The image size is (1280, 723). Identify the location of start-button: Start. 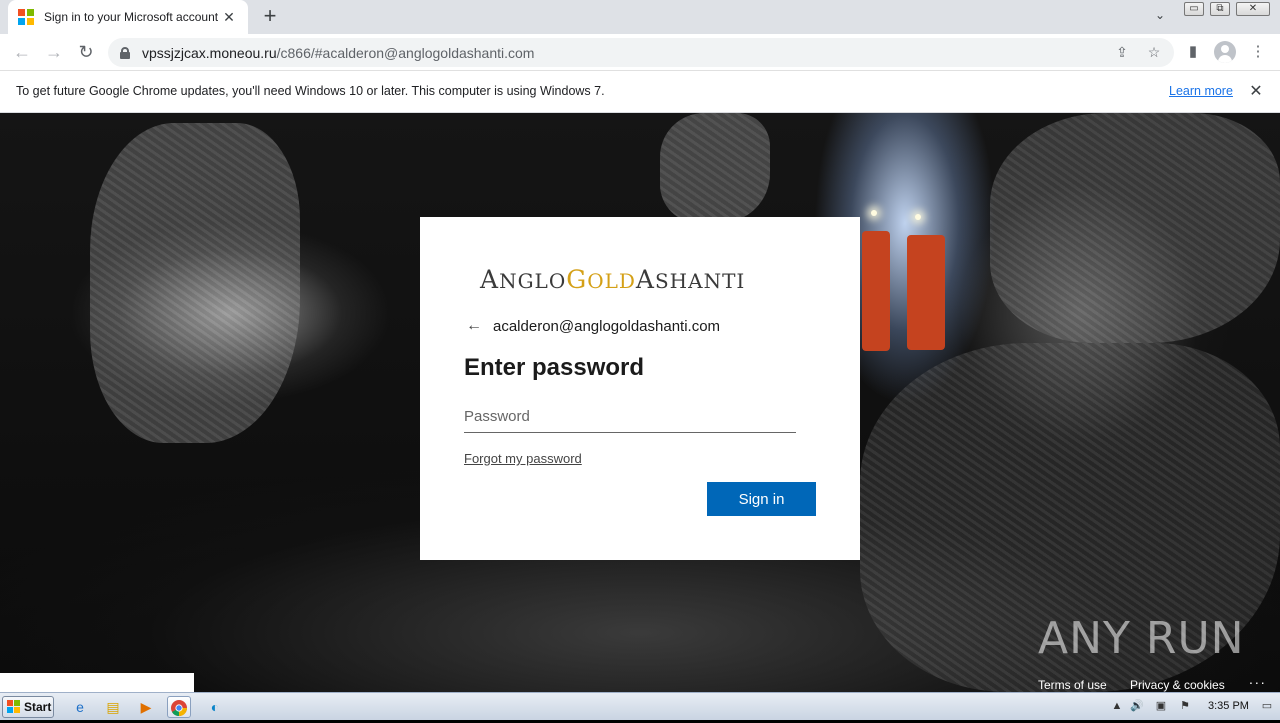
(28, 707).